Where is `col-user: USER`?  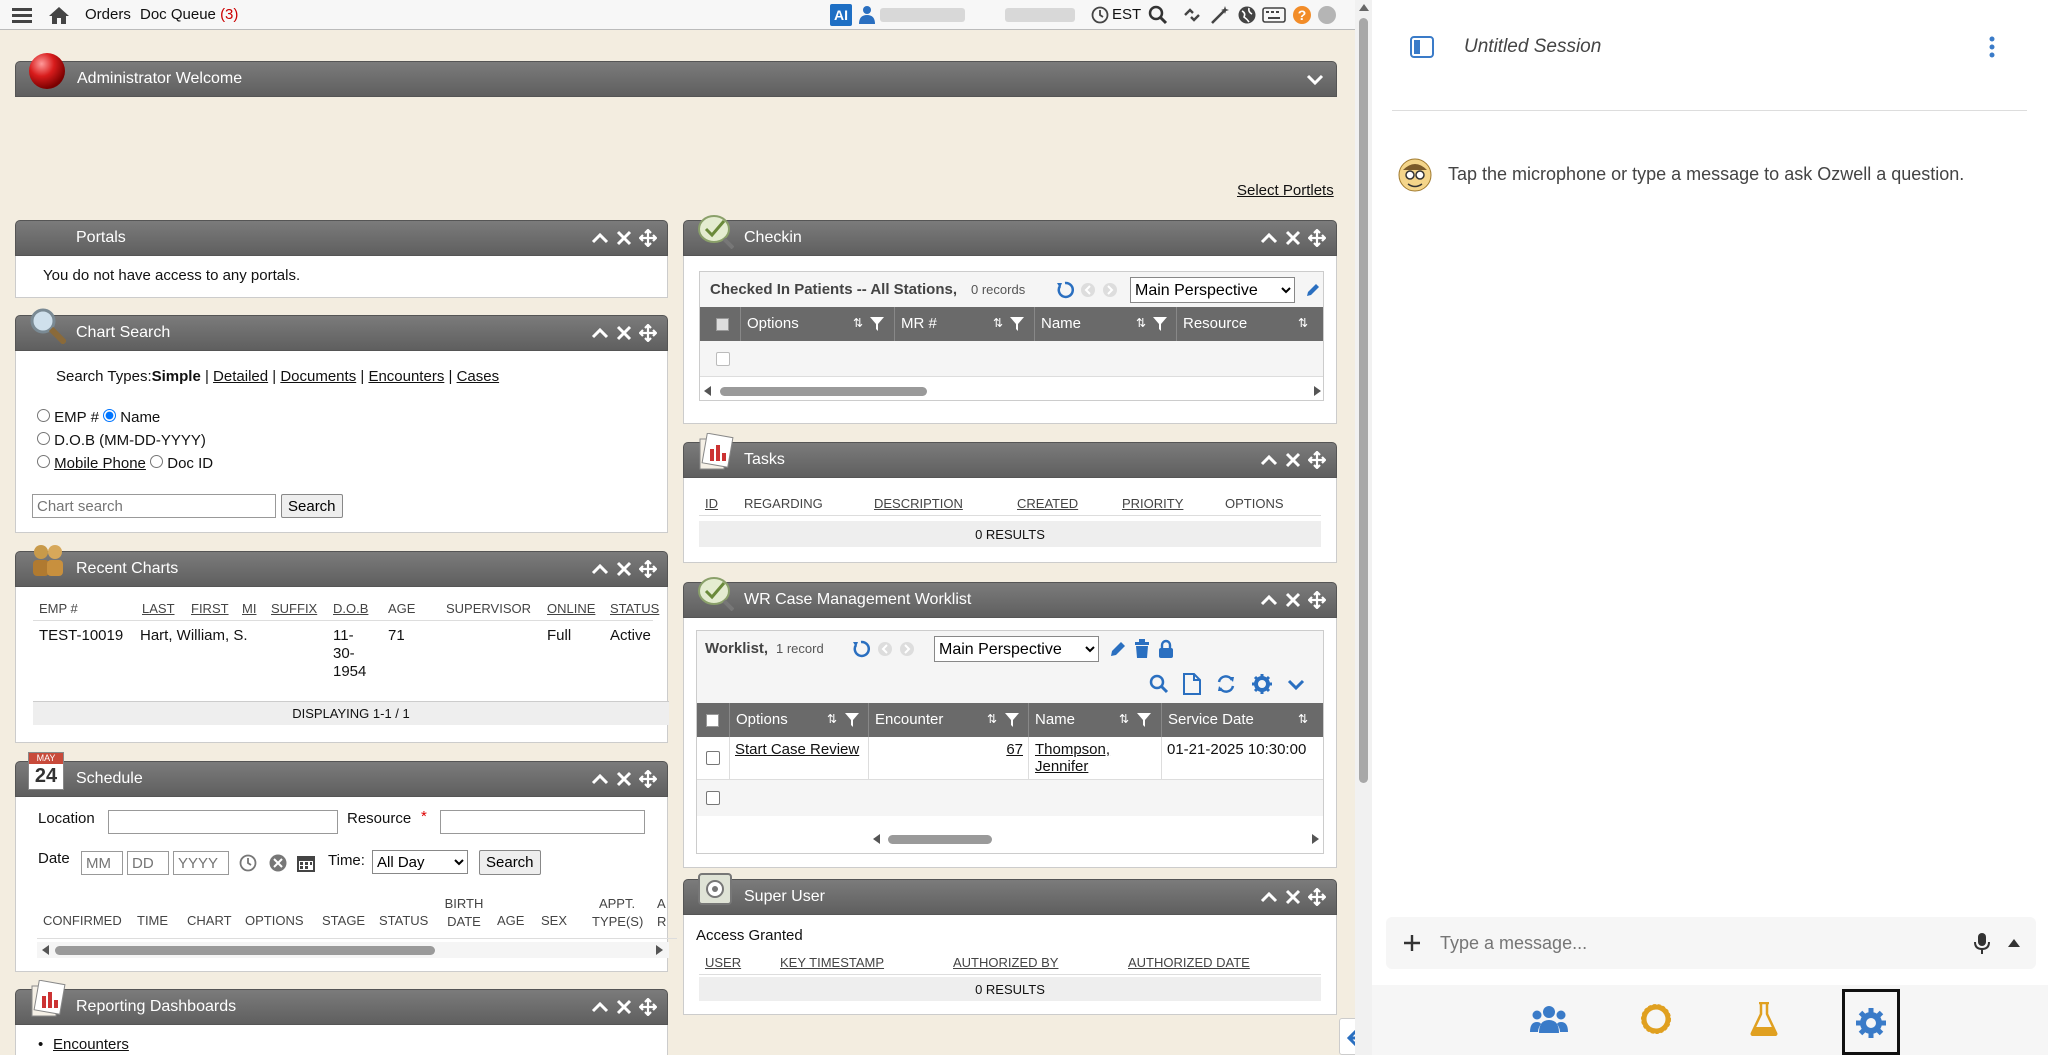
col-user: USER is located at coordinates (723, 962).